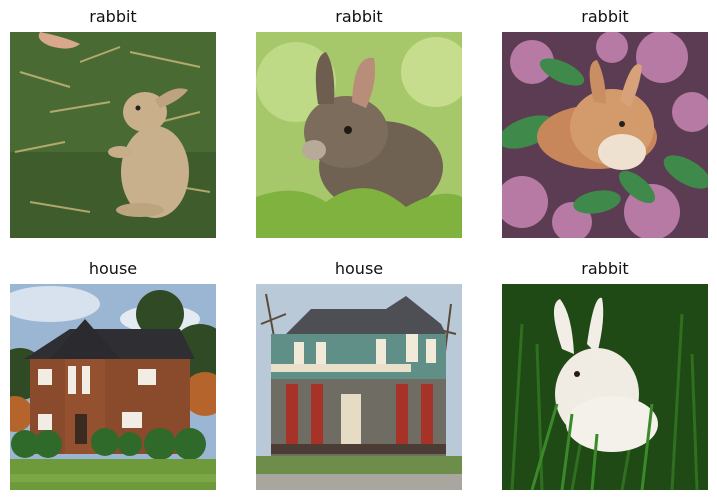 The image size is (717, 499). Describe the element at coordinates (605, 135) in the screenshot. I see `image-rabbit-lilac` at that location.